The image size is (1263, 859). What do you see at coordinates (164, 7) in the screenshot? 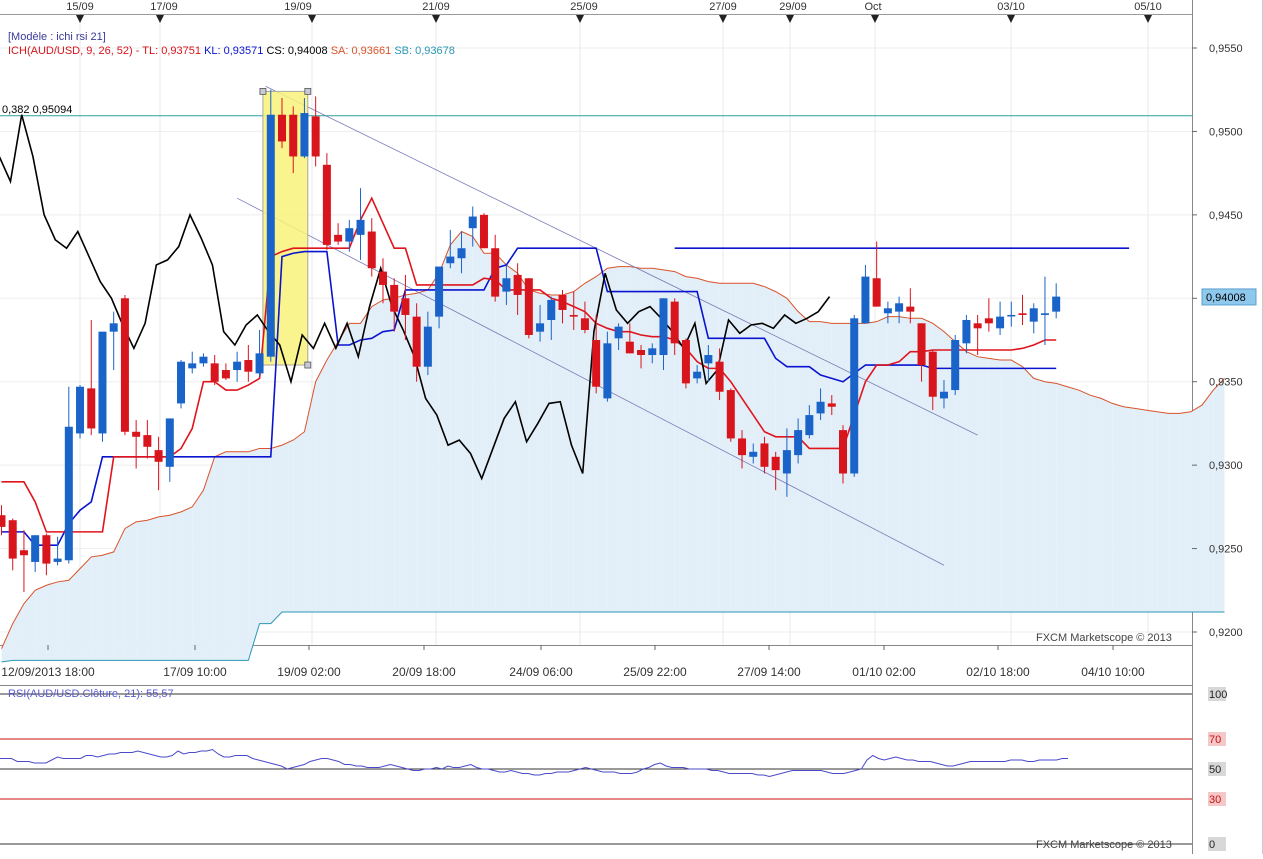
I see `top-date-label: 17/09` at bounding box center [164, 7].